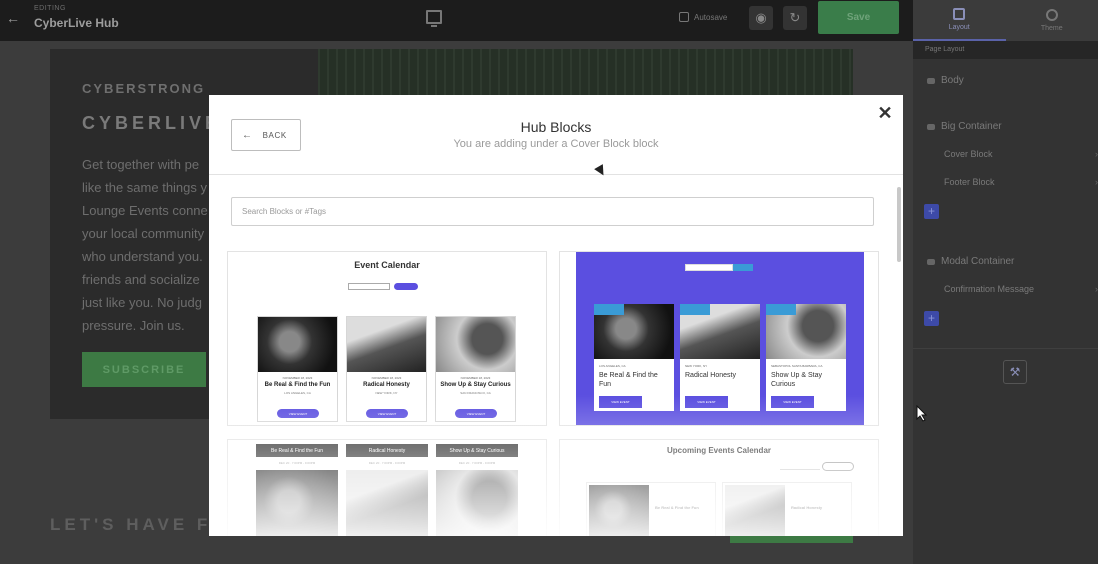  What do you see at coordinates (1005, 80) in the screenshot?
I see `layer-body: Body` at bounding box center [1005, 80].